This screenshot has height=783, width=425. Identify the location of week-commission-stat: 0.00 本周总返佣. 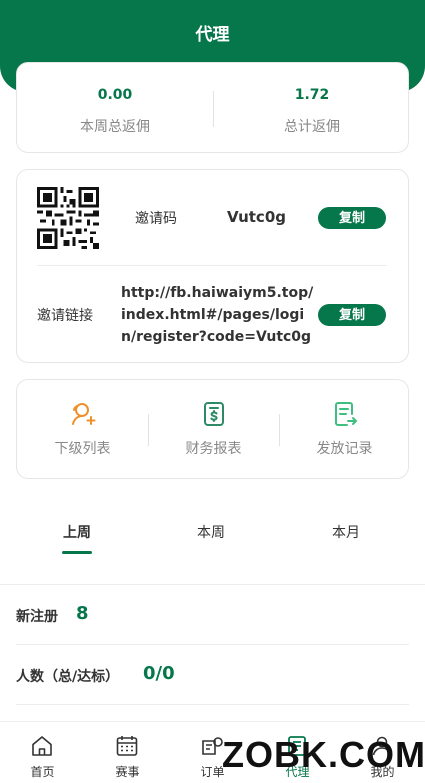
(115, 108).